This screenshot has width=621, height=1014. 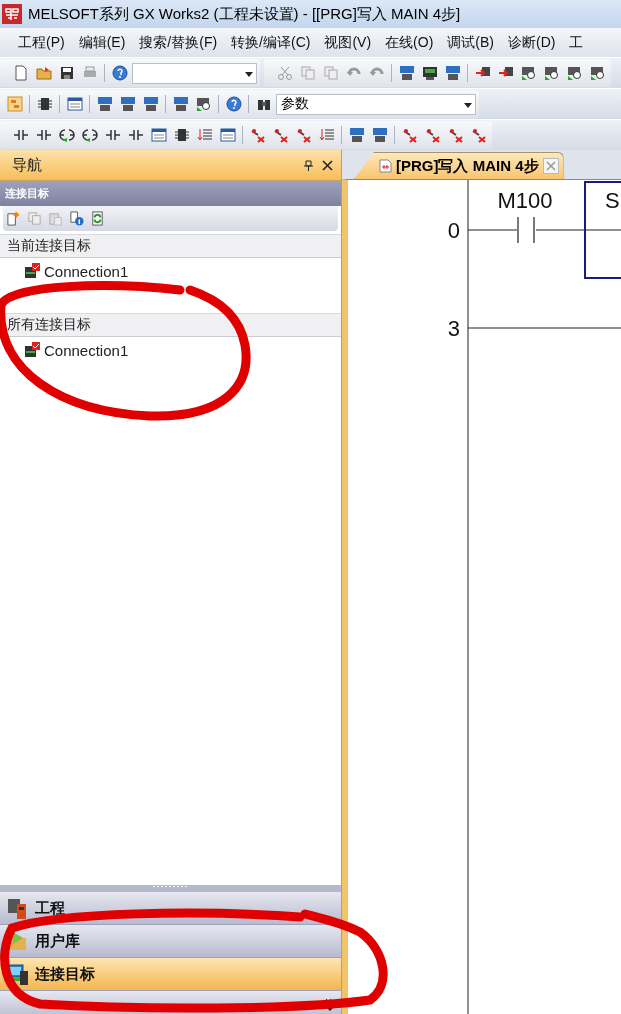 I want to click on properties-icon, so click(x=76, y=218).